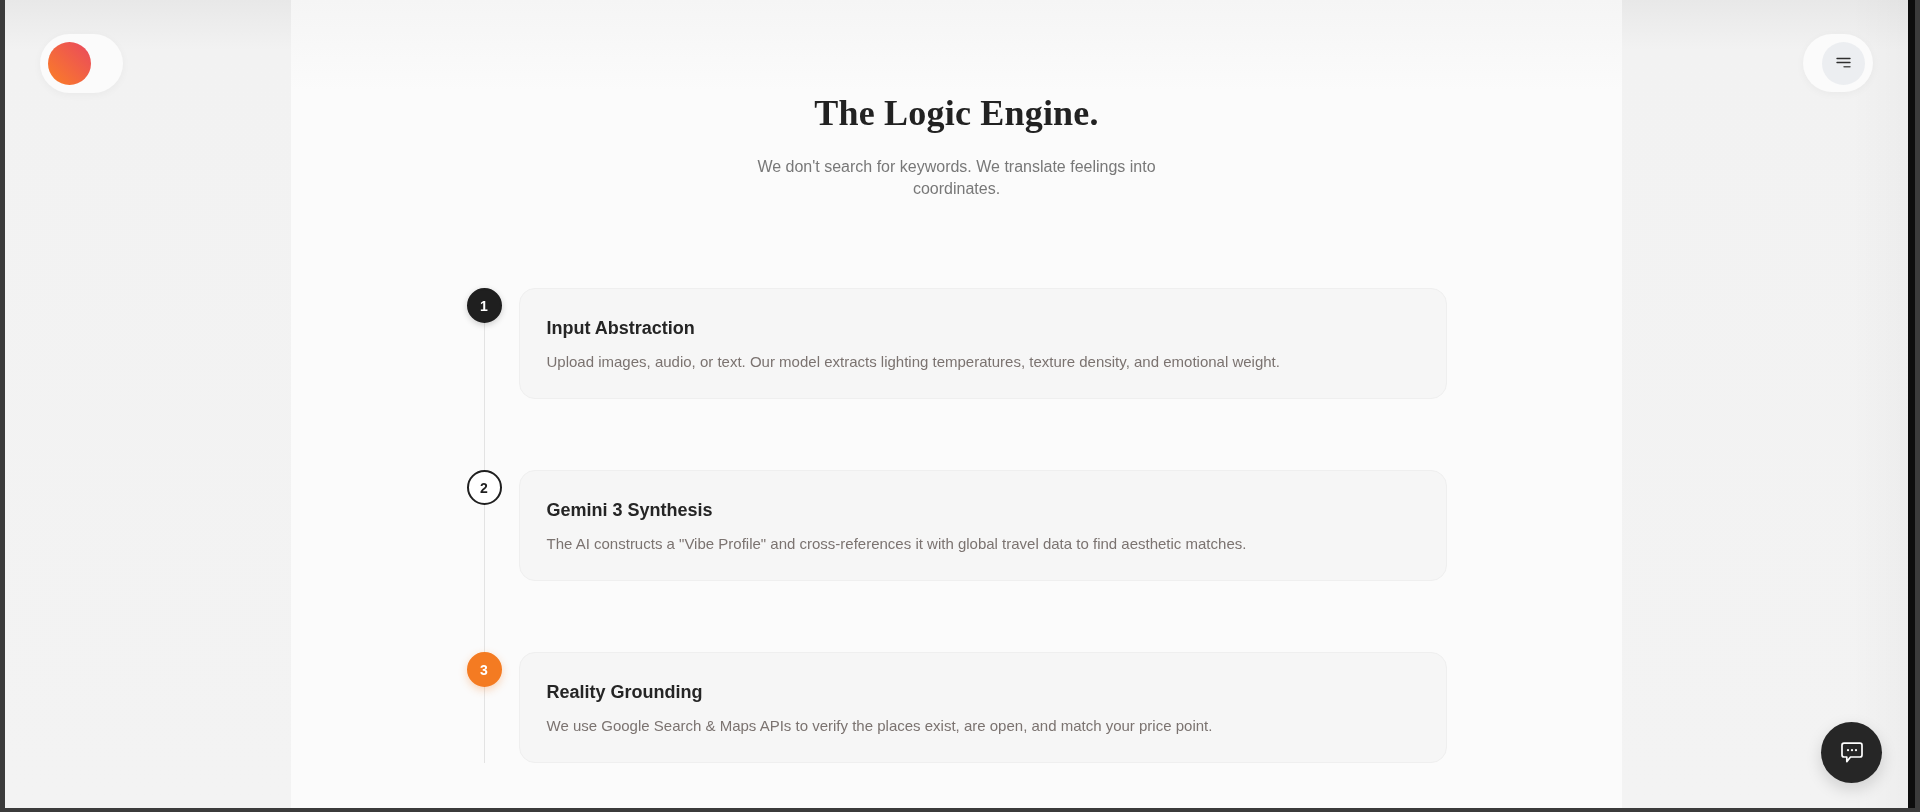  I want to click on chat-button, so click(1851, 752).